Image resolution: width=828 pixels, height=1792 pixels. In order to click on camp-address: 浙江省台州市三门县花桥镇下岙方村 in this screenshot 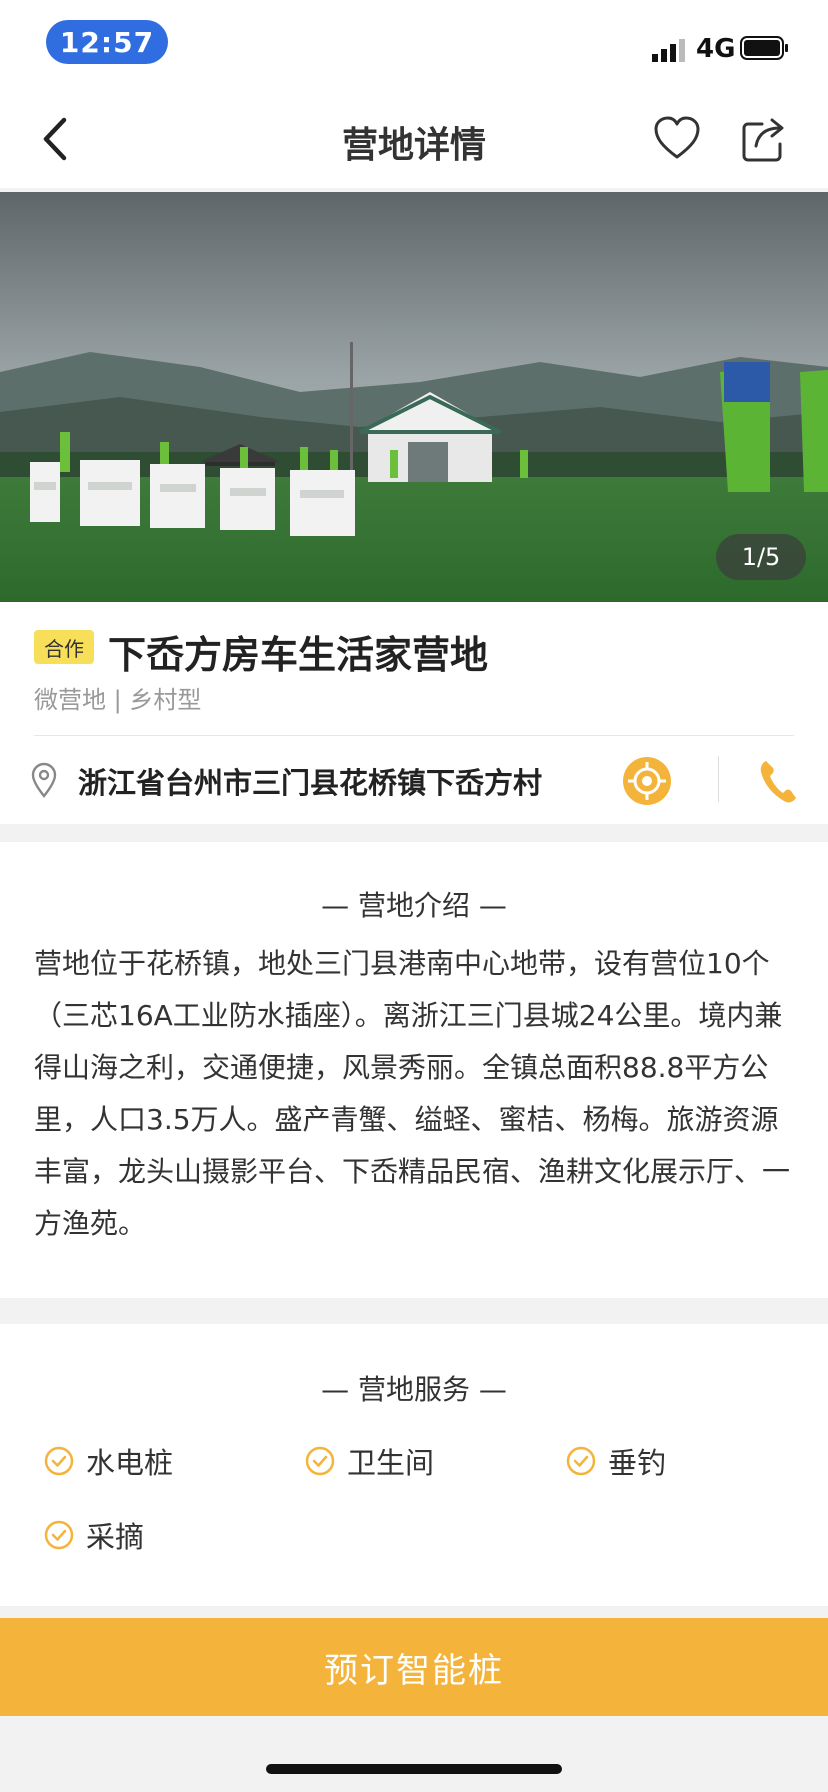, I will do `click(310, 783)`.